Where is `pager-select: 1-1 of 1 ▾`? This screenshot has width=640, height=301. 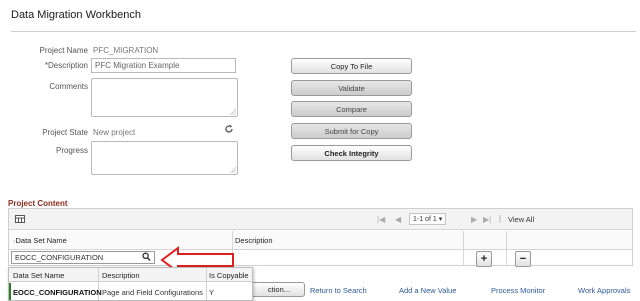
pager-select: 1-1 of 1 ▾ is located at coordinates (428, 219).